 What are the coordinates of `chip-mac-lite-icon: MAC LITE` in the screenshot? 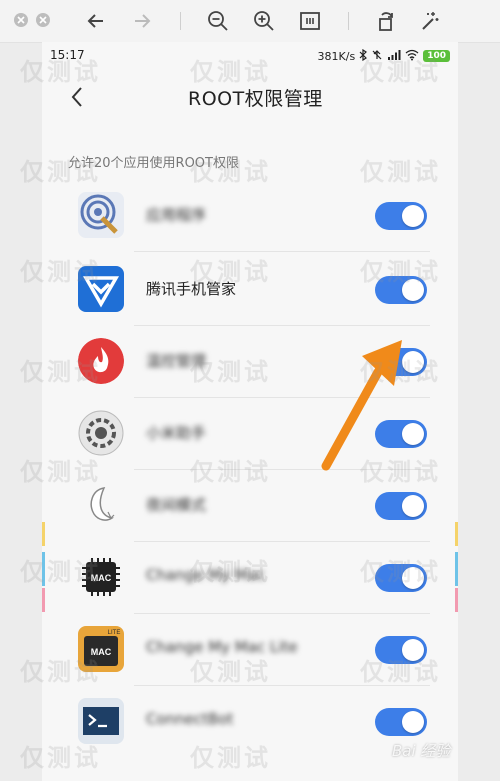 It's located at (101, 649).